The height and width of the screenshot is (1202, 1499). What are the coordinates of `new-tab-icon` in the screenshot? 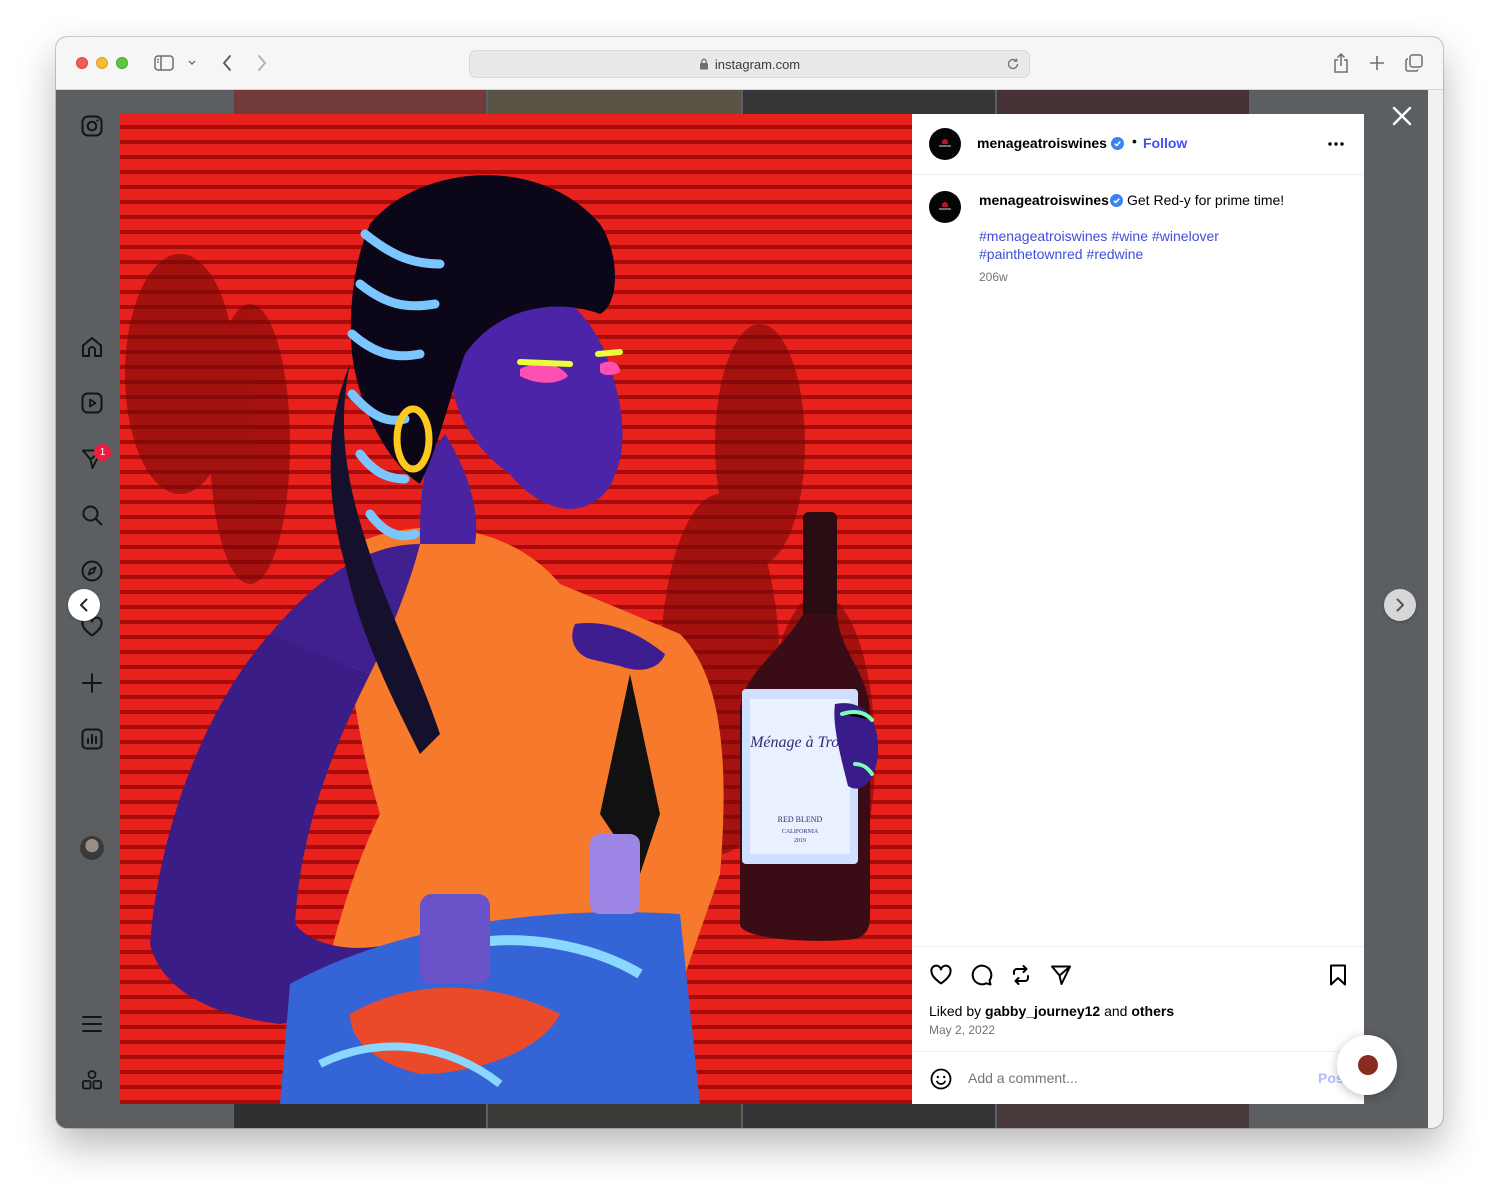 It's located at (1377, 63).